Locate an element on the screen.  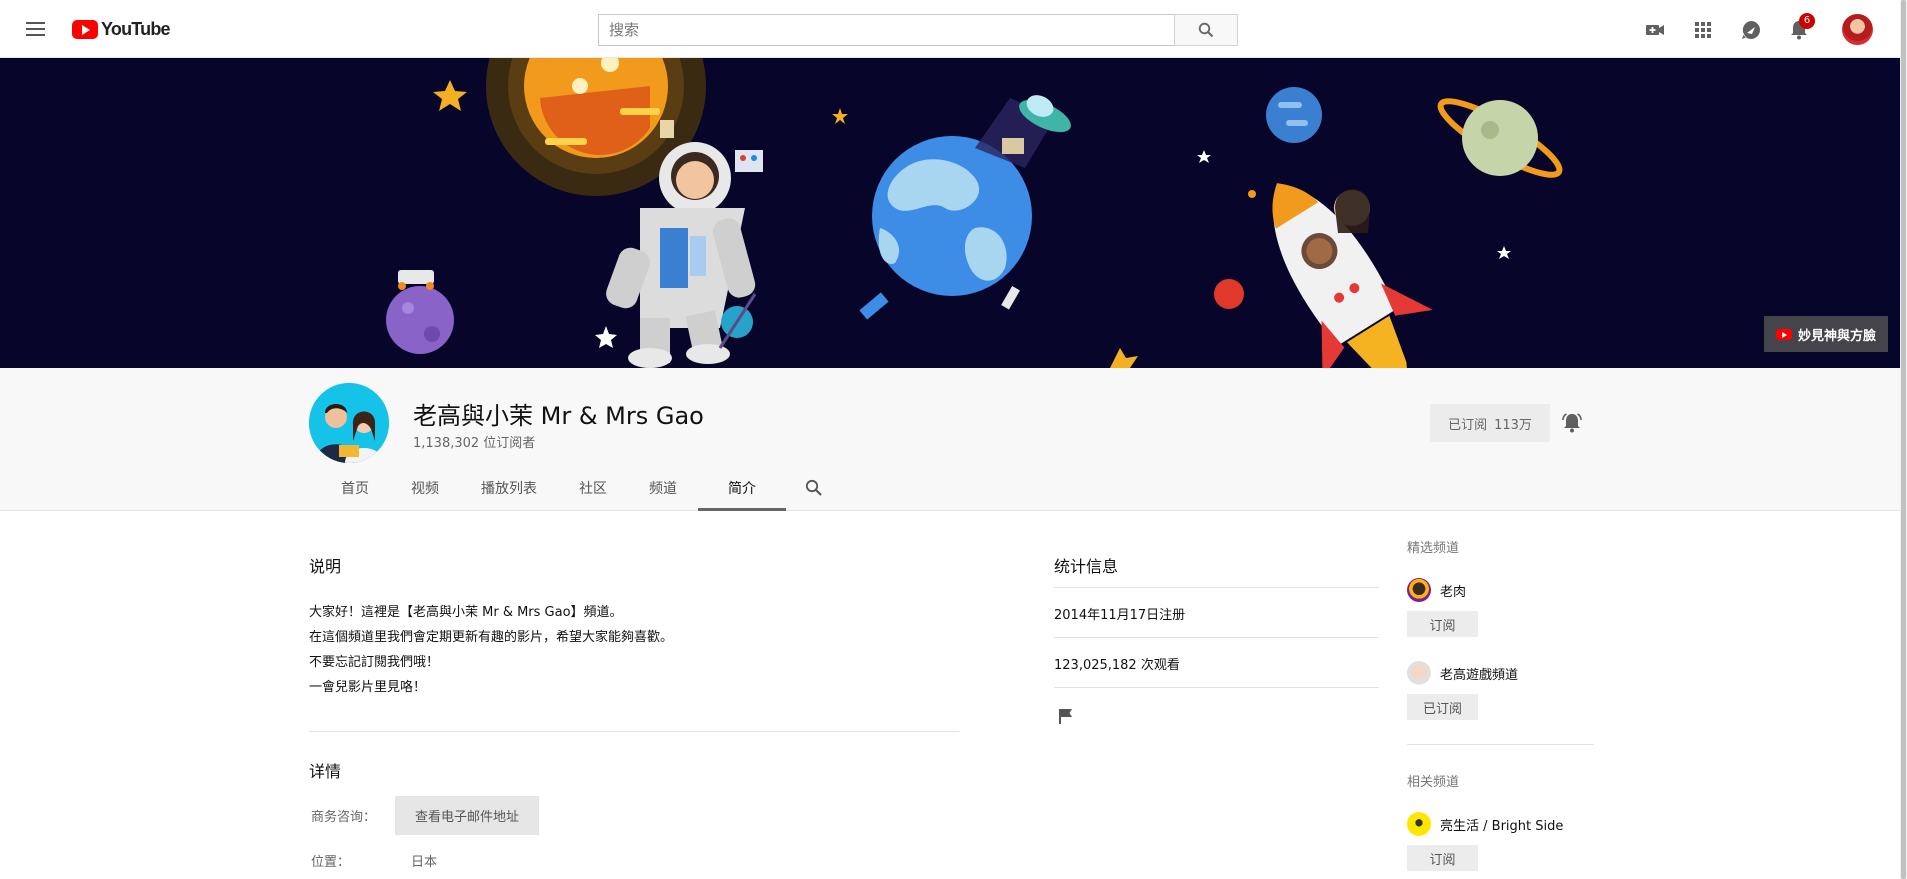
notification-badge: 6 is located at coordinates (1807, 21).